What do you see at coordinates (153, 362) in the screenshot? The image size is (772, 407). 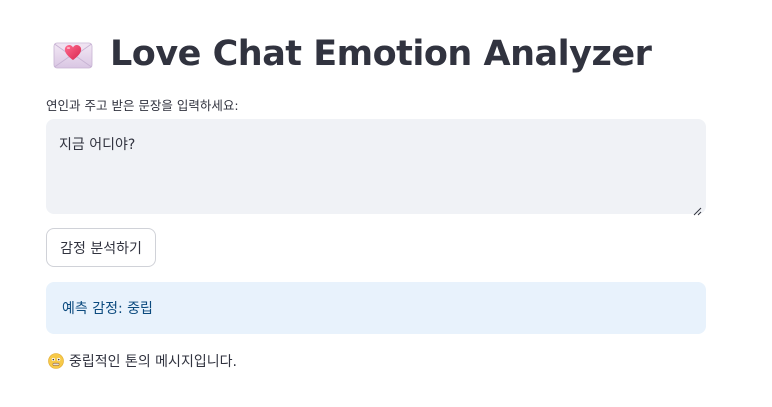 I see `tone-text: 중립적인 톤의 메시지입니다.` at bounding box center [153, 362].